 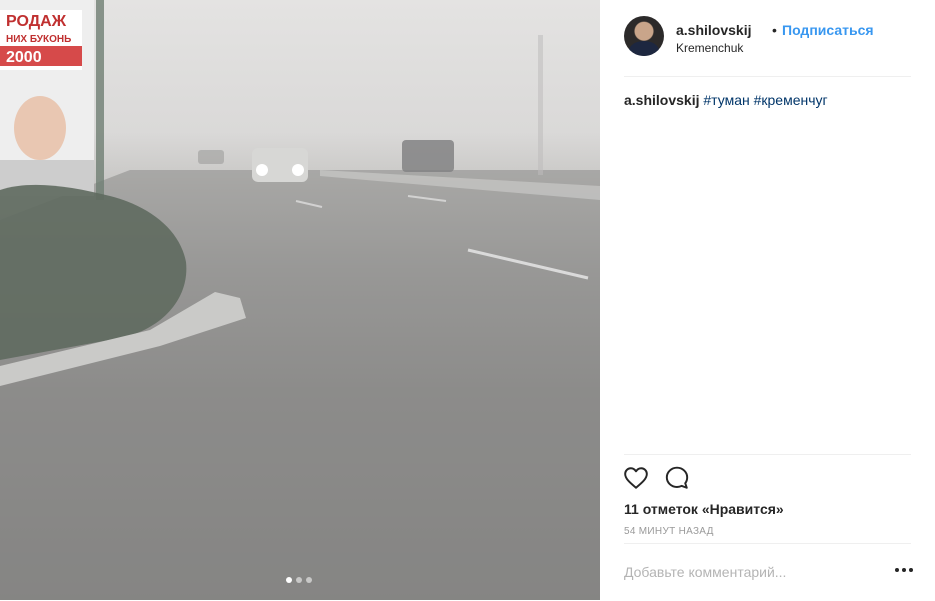 What do you see at coordinates (904, 570) in the screenshot?
I see `more-options-icon` at bounding box center [904, 570].